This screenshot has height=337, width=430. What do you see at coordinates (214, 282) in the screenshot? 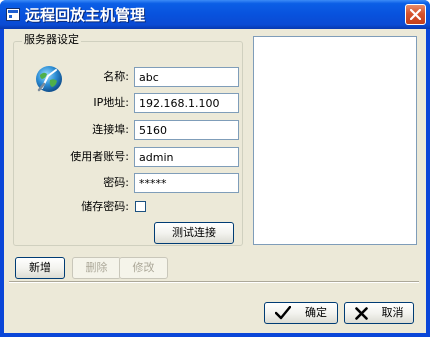
I see `separator-line` at bounding box center [214, 282].